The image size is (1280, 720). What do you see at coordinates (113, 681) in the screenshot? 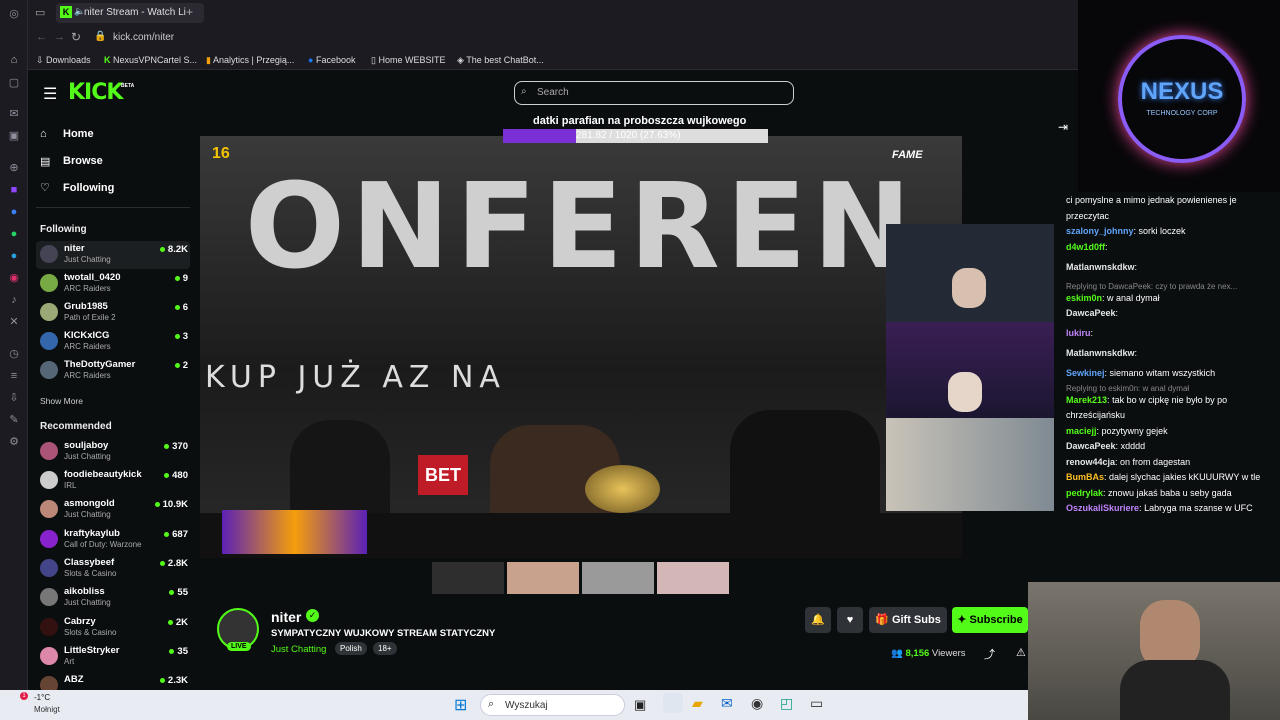
I see `recommended-channel: ABZ 2.3K` at bounding box center [113, 681].